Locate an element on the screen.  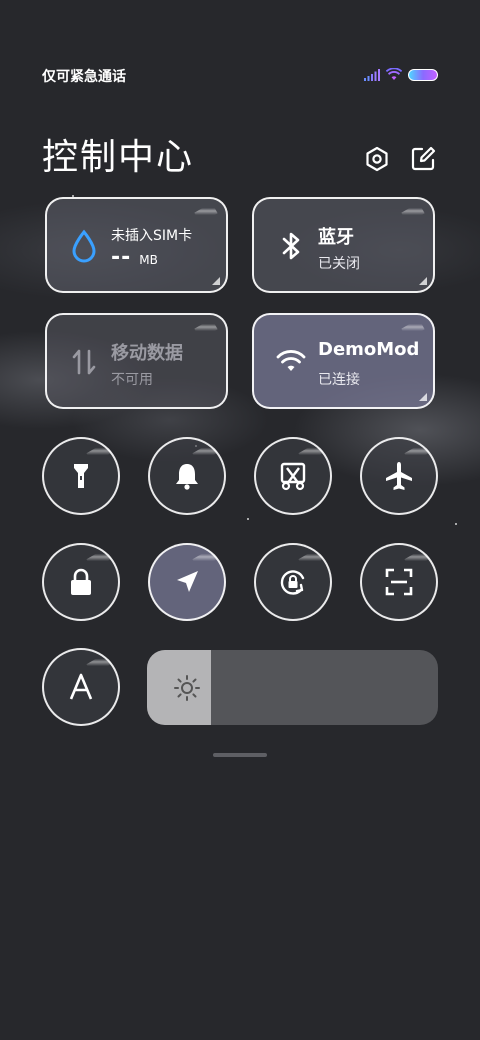
scan-frame-icon is located at coordinates (399, 582).